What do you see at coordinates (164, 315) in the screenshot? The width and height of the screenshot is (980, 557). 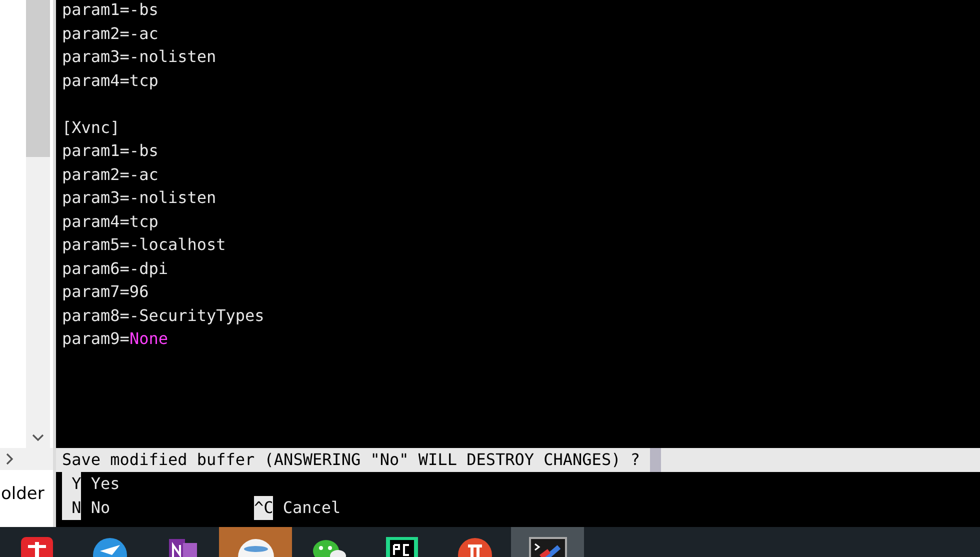 I see `code-line: param8=-SecurityTypes` at bounding box center [164, 315].